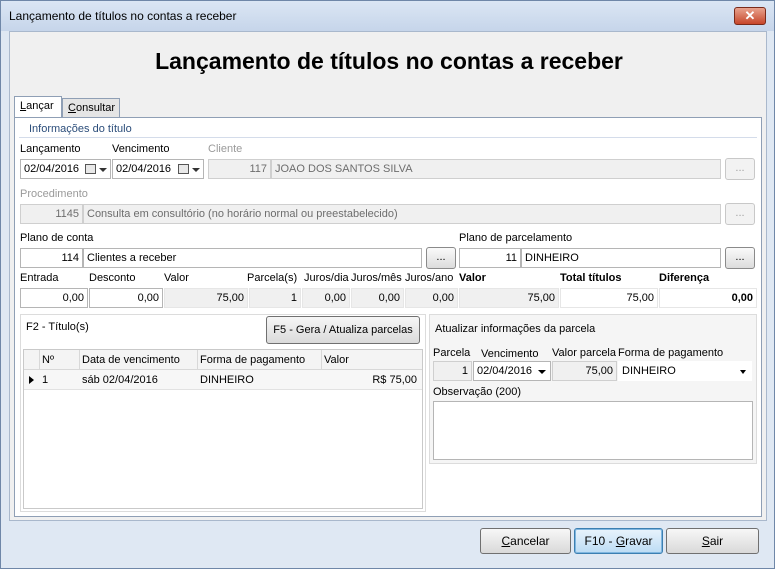  I want to click on gravar-hotkey: G, so click(620, 541).